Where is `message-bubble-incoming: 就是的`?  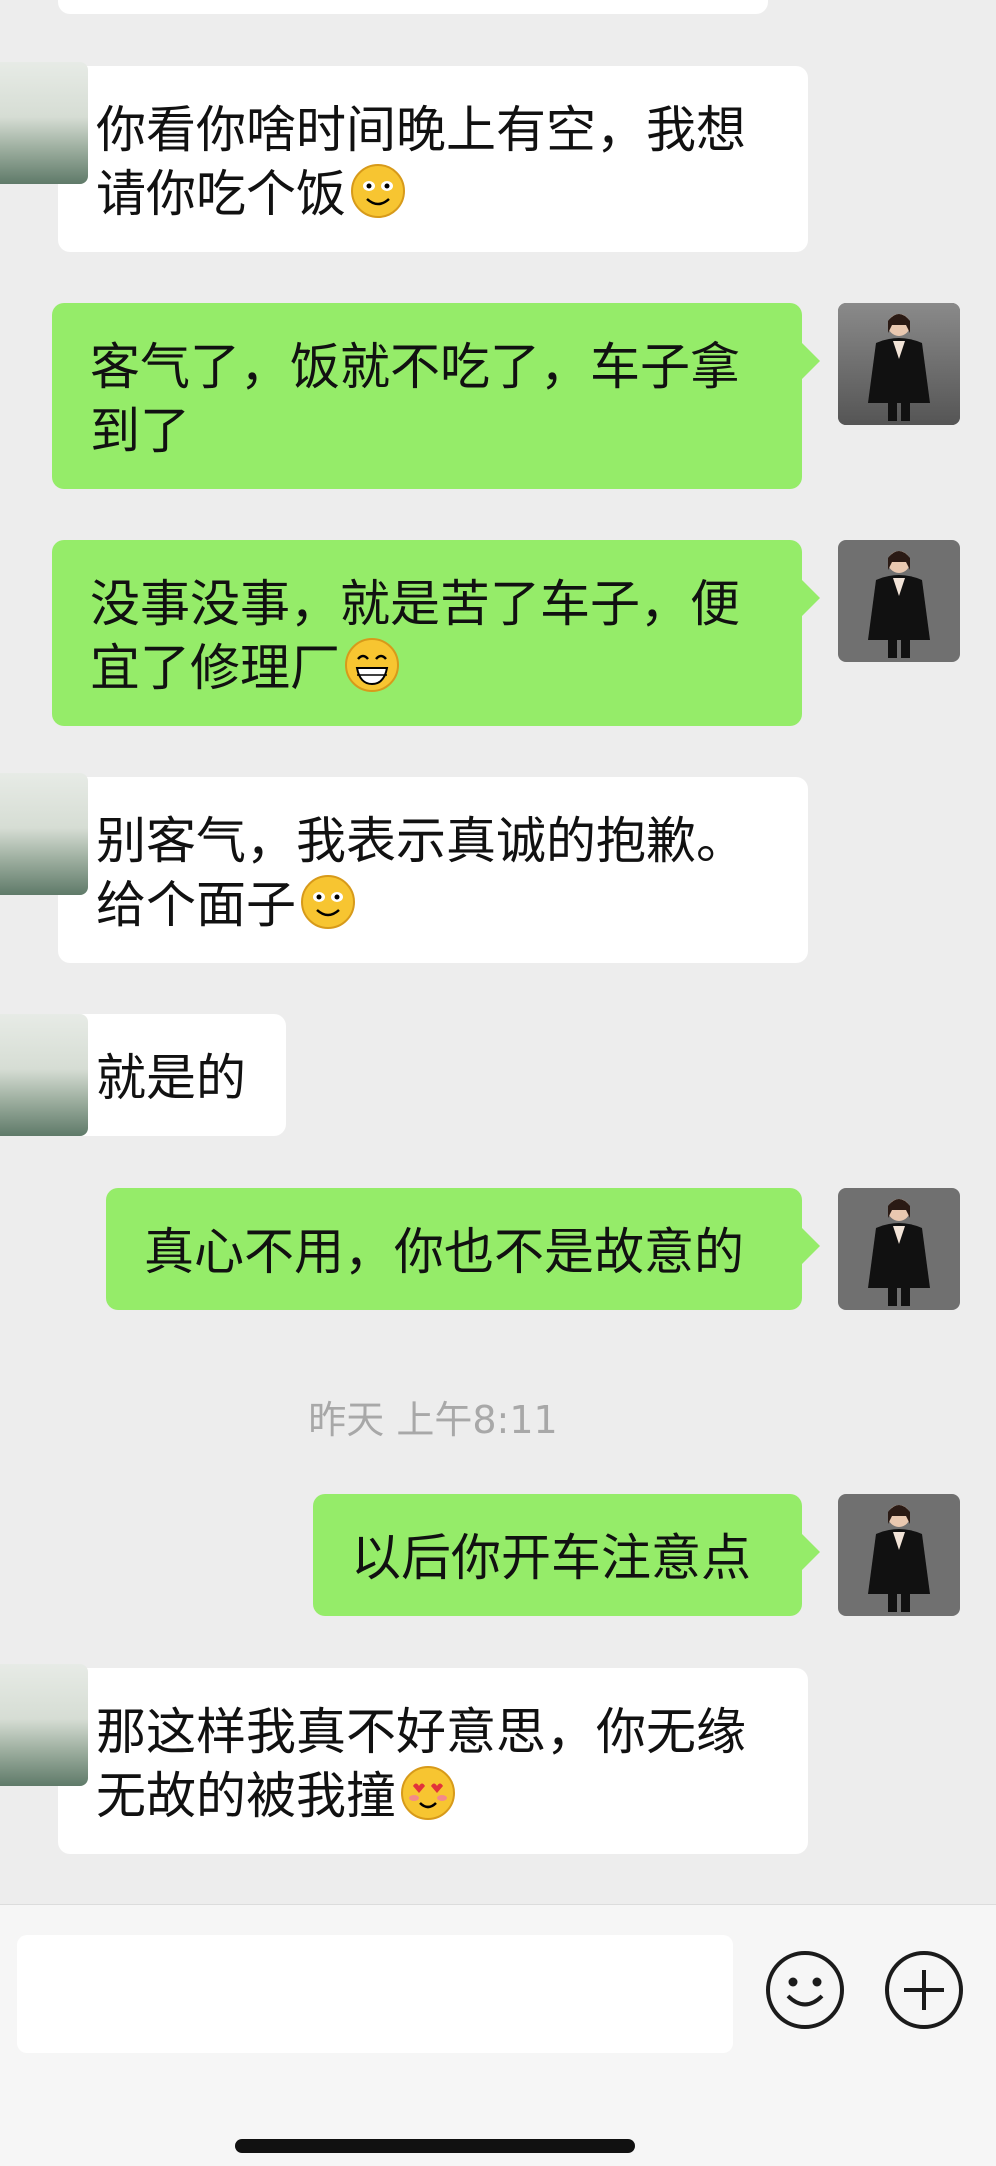
message-bubble-incoming: 就是的 is located at coordinates (143, 1075).